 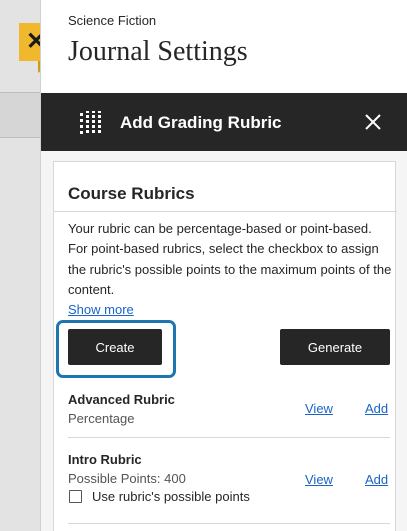 I want to click on subpanel-title: Add Grading Rubric, so click(x=201, y=122).